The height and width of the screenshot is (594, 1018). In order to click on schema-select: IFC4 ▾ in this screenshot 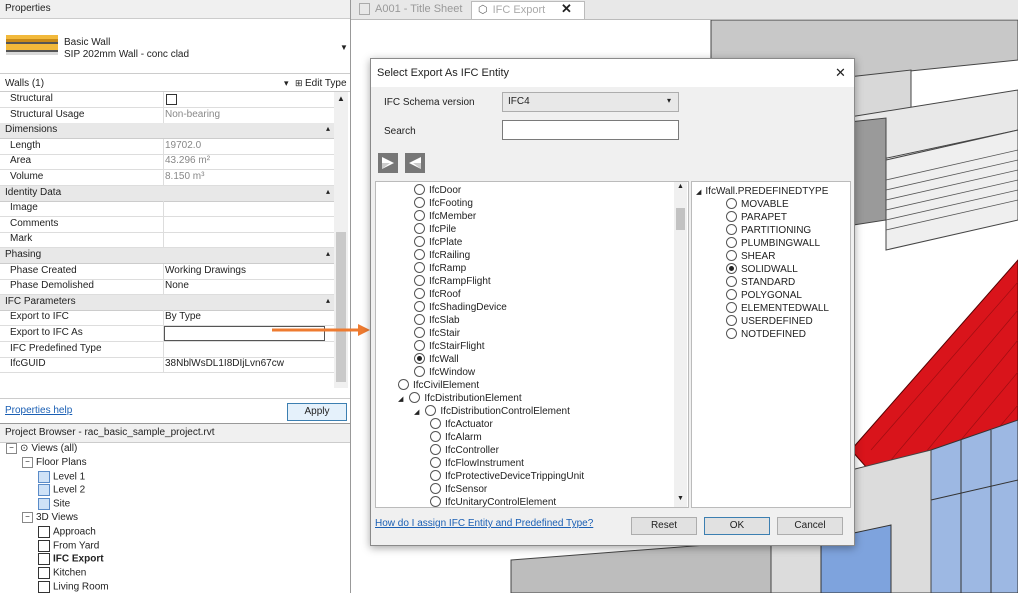, I will do `click(590, 102)`.